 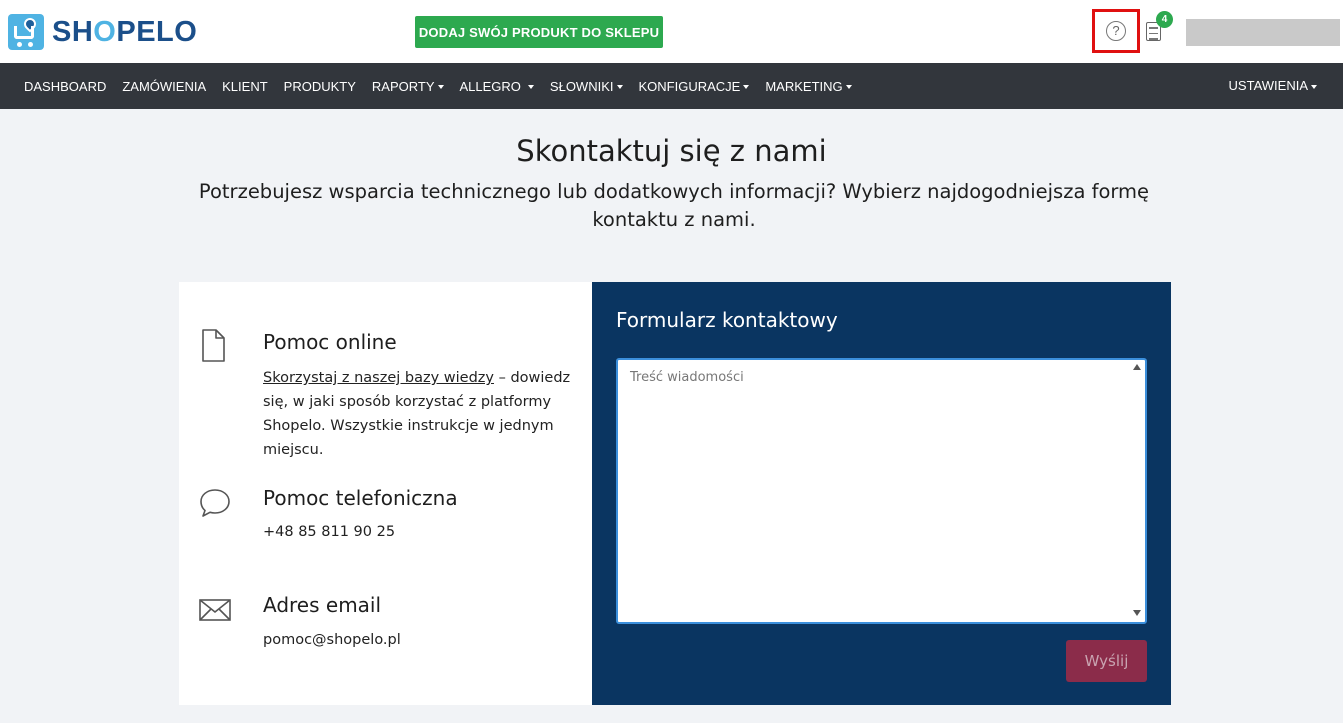 What do you see at coordinates (125, 31) in the screenshot?
I see `logo-text: SHOPELO` at bounding box center [125, 31].